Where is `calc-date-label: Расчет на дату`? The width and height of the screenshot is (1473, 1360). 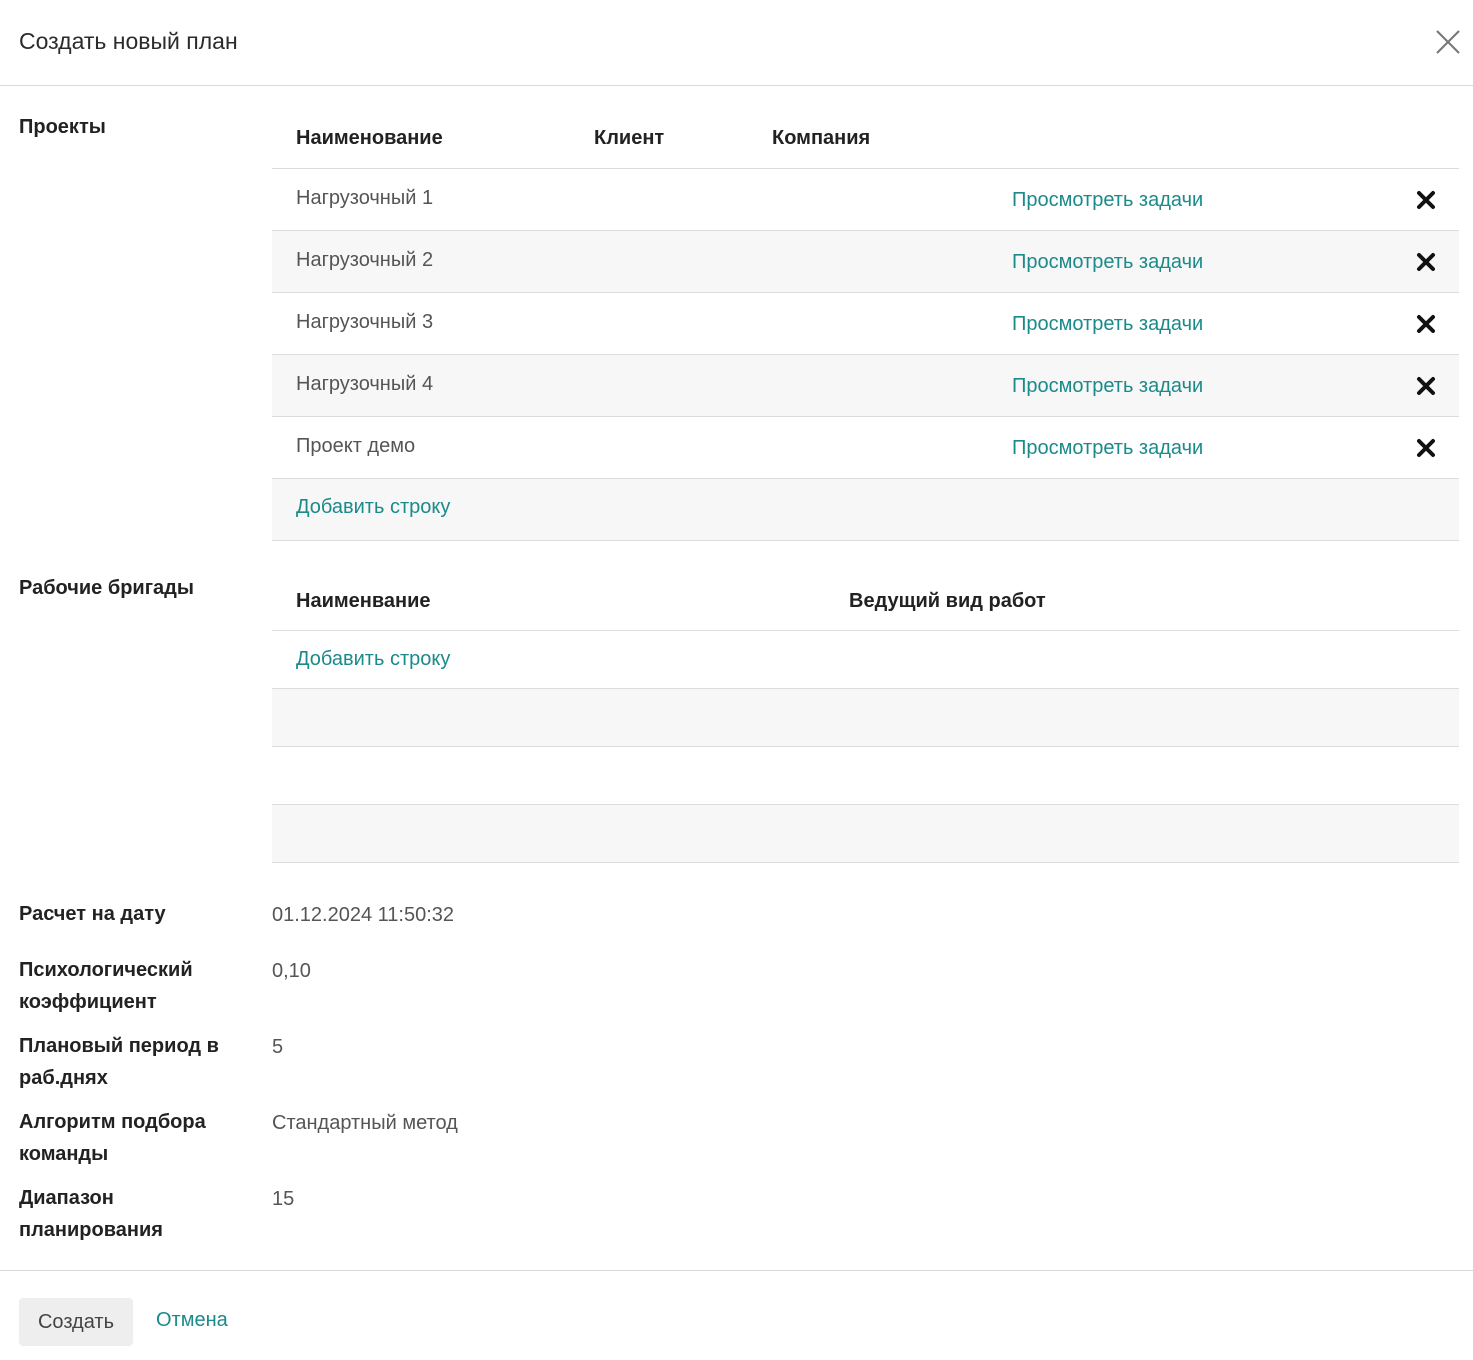 calc-date-label: Расчет на дату is located at coordinates (92, 914).